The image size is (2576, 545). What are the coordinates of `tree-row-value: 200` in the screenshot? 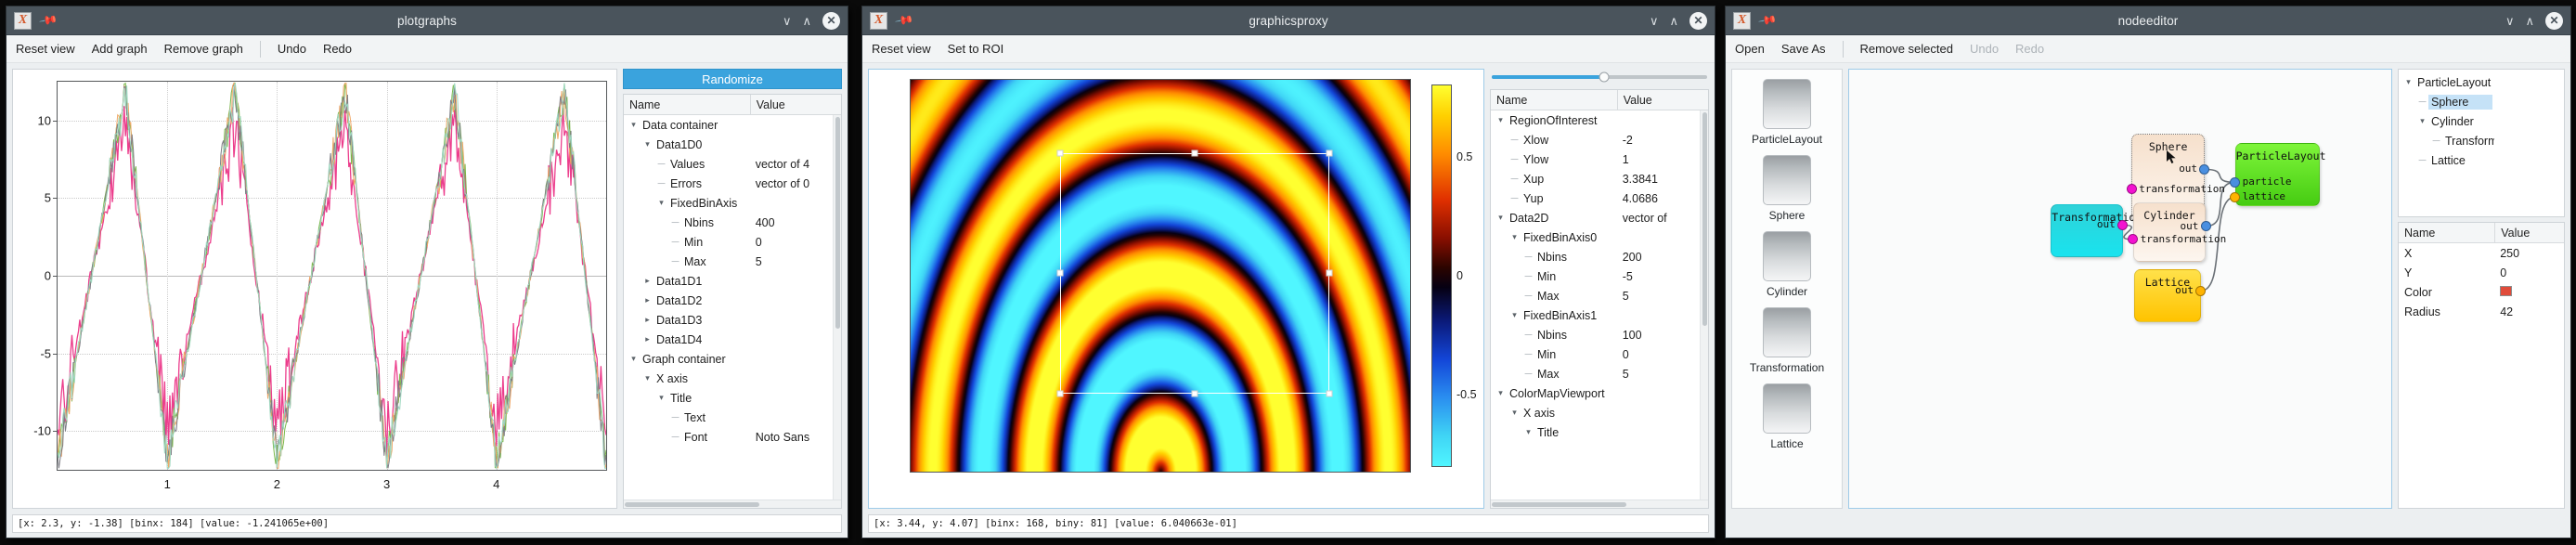 It's located at (1662, 257).